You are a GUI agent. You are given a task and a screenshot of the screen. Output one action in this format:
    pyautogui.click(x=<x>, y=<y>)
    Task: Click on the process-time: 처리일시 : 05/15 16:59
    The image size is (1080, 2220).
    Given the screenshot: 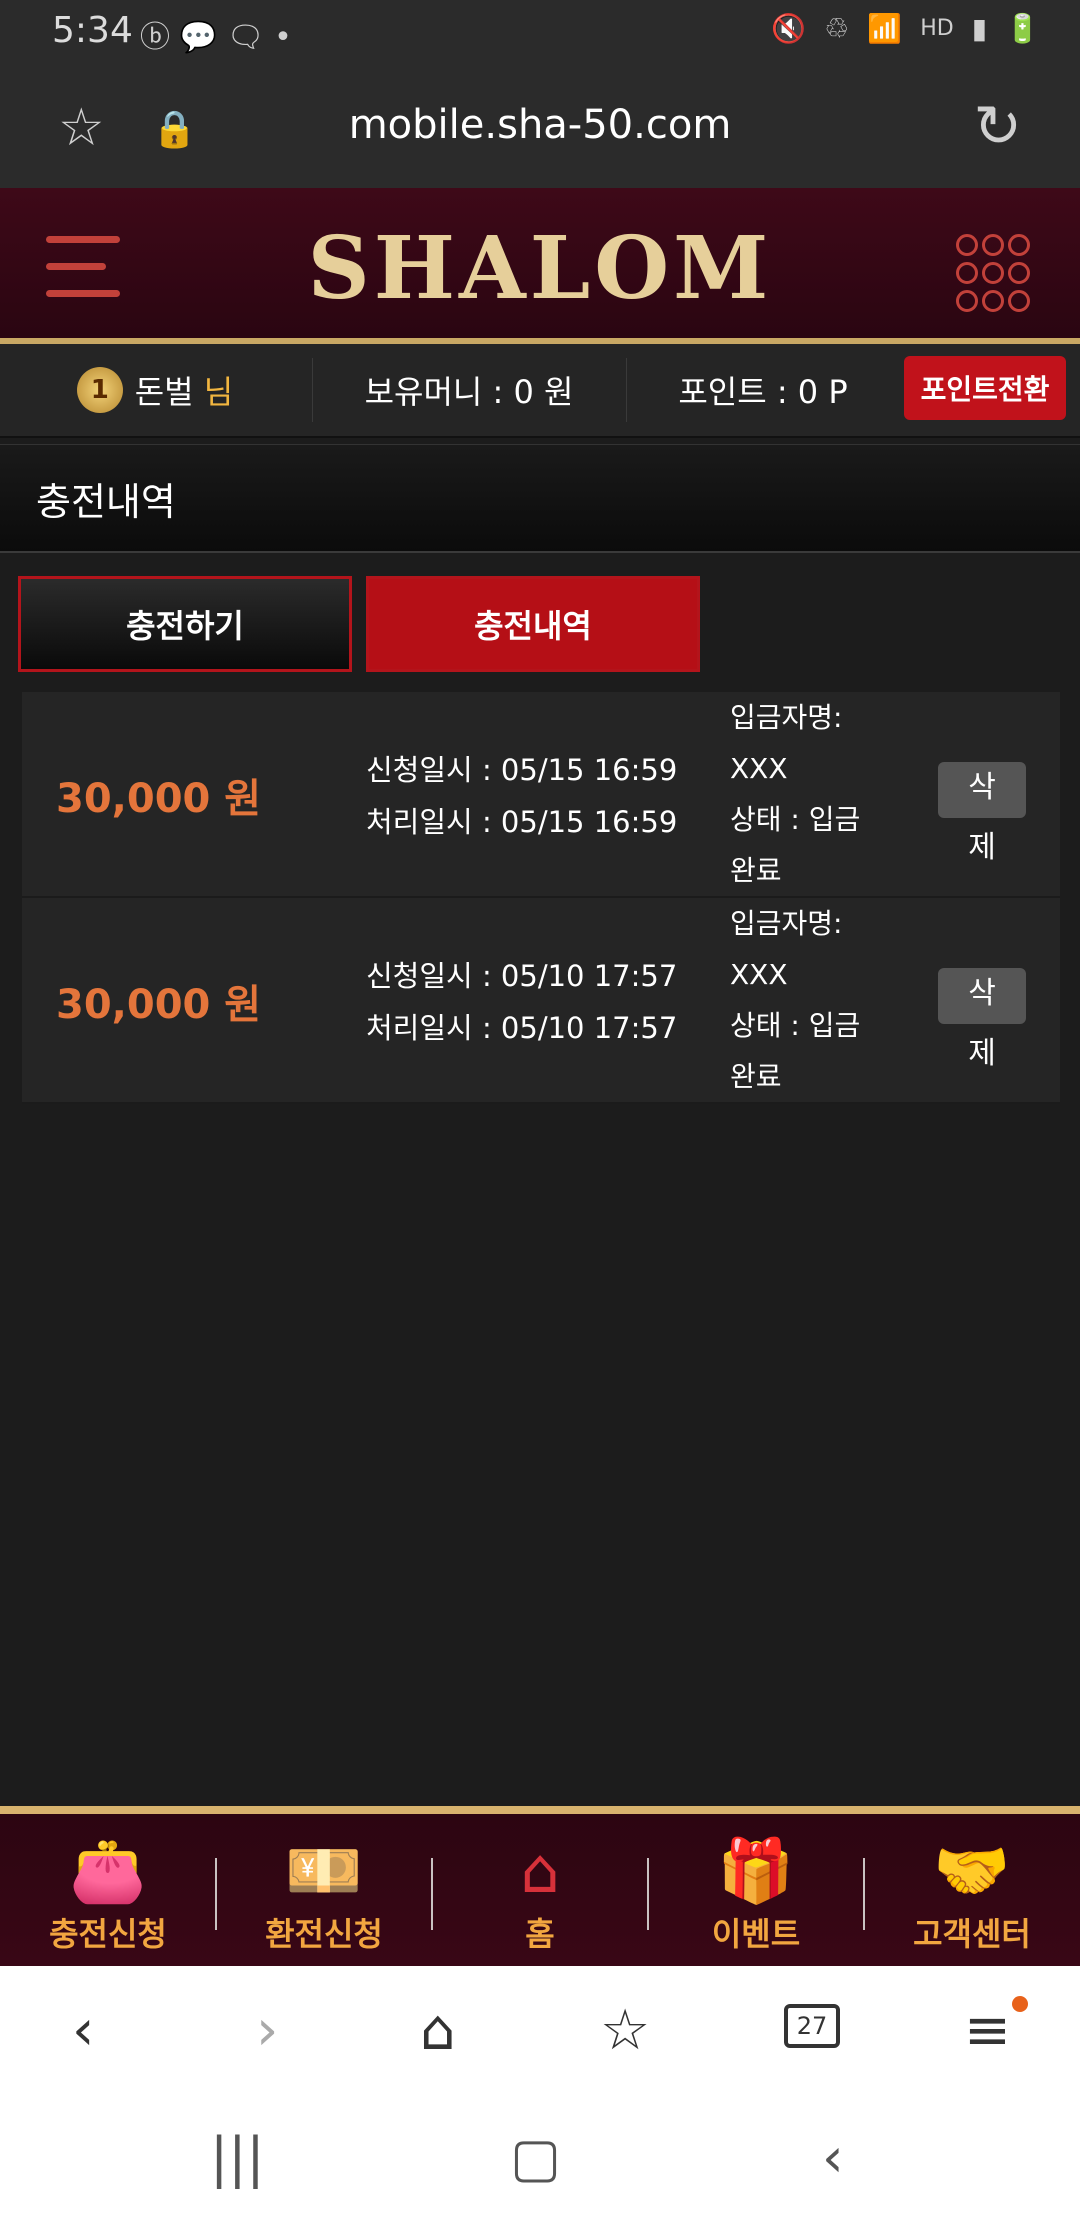 What is the action you would take?
    pyautogui.click(x=522, y=822)
    